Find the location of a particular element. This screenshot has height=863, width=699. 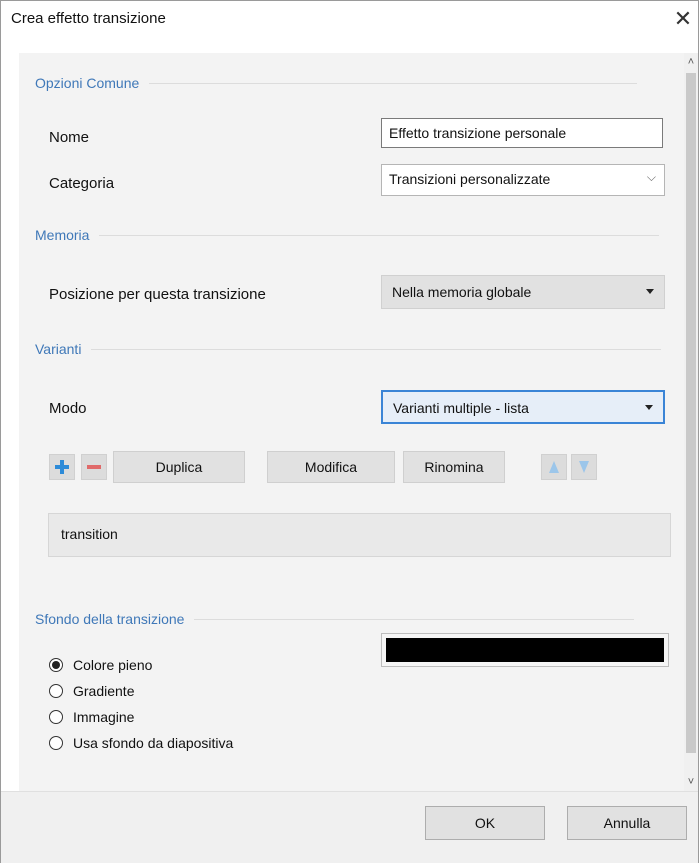

section-header-background: Sfondo della transizione is located at coordinates (335, 619).